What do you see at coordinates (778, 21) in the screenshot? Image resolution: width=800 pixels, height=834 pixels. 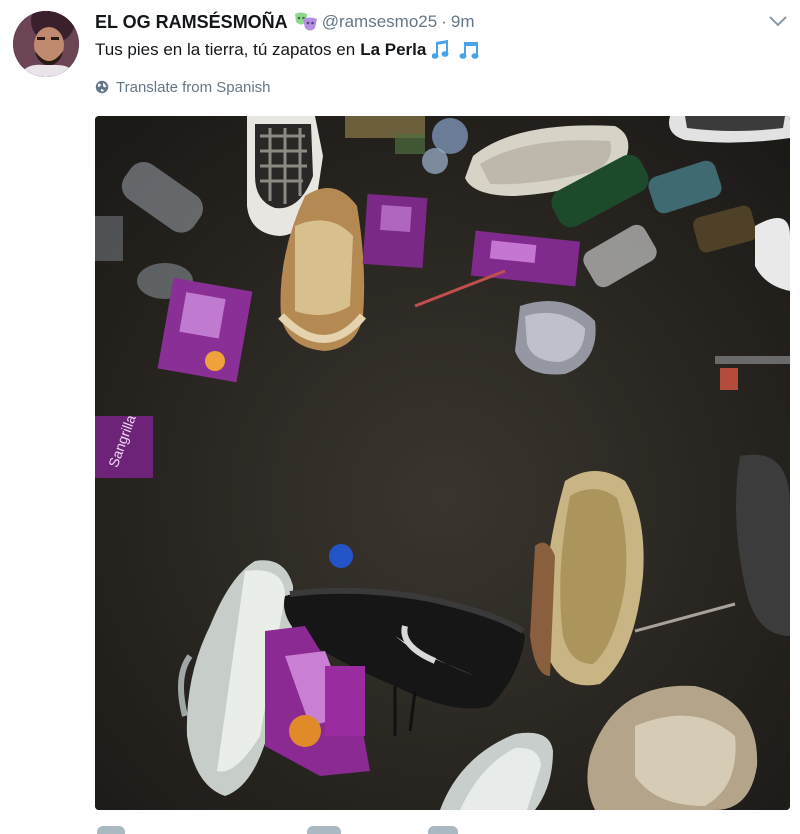 I see `chevron-down-icon` at bounding box center [778, 21].